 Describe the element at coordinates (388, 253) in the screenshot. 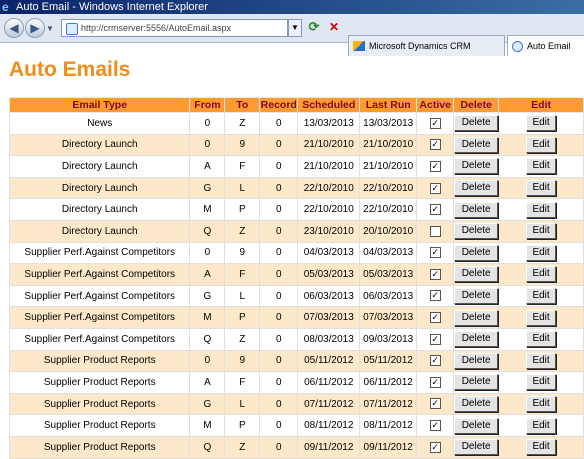

I see `cell-last-run: 04/03/2013` at that location.